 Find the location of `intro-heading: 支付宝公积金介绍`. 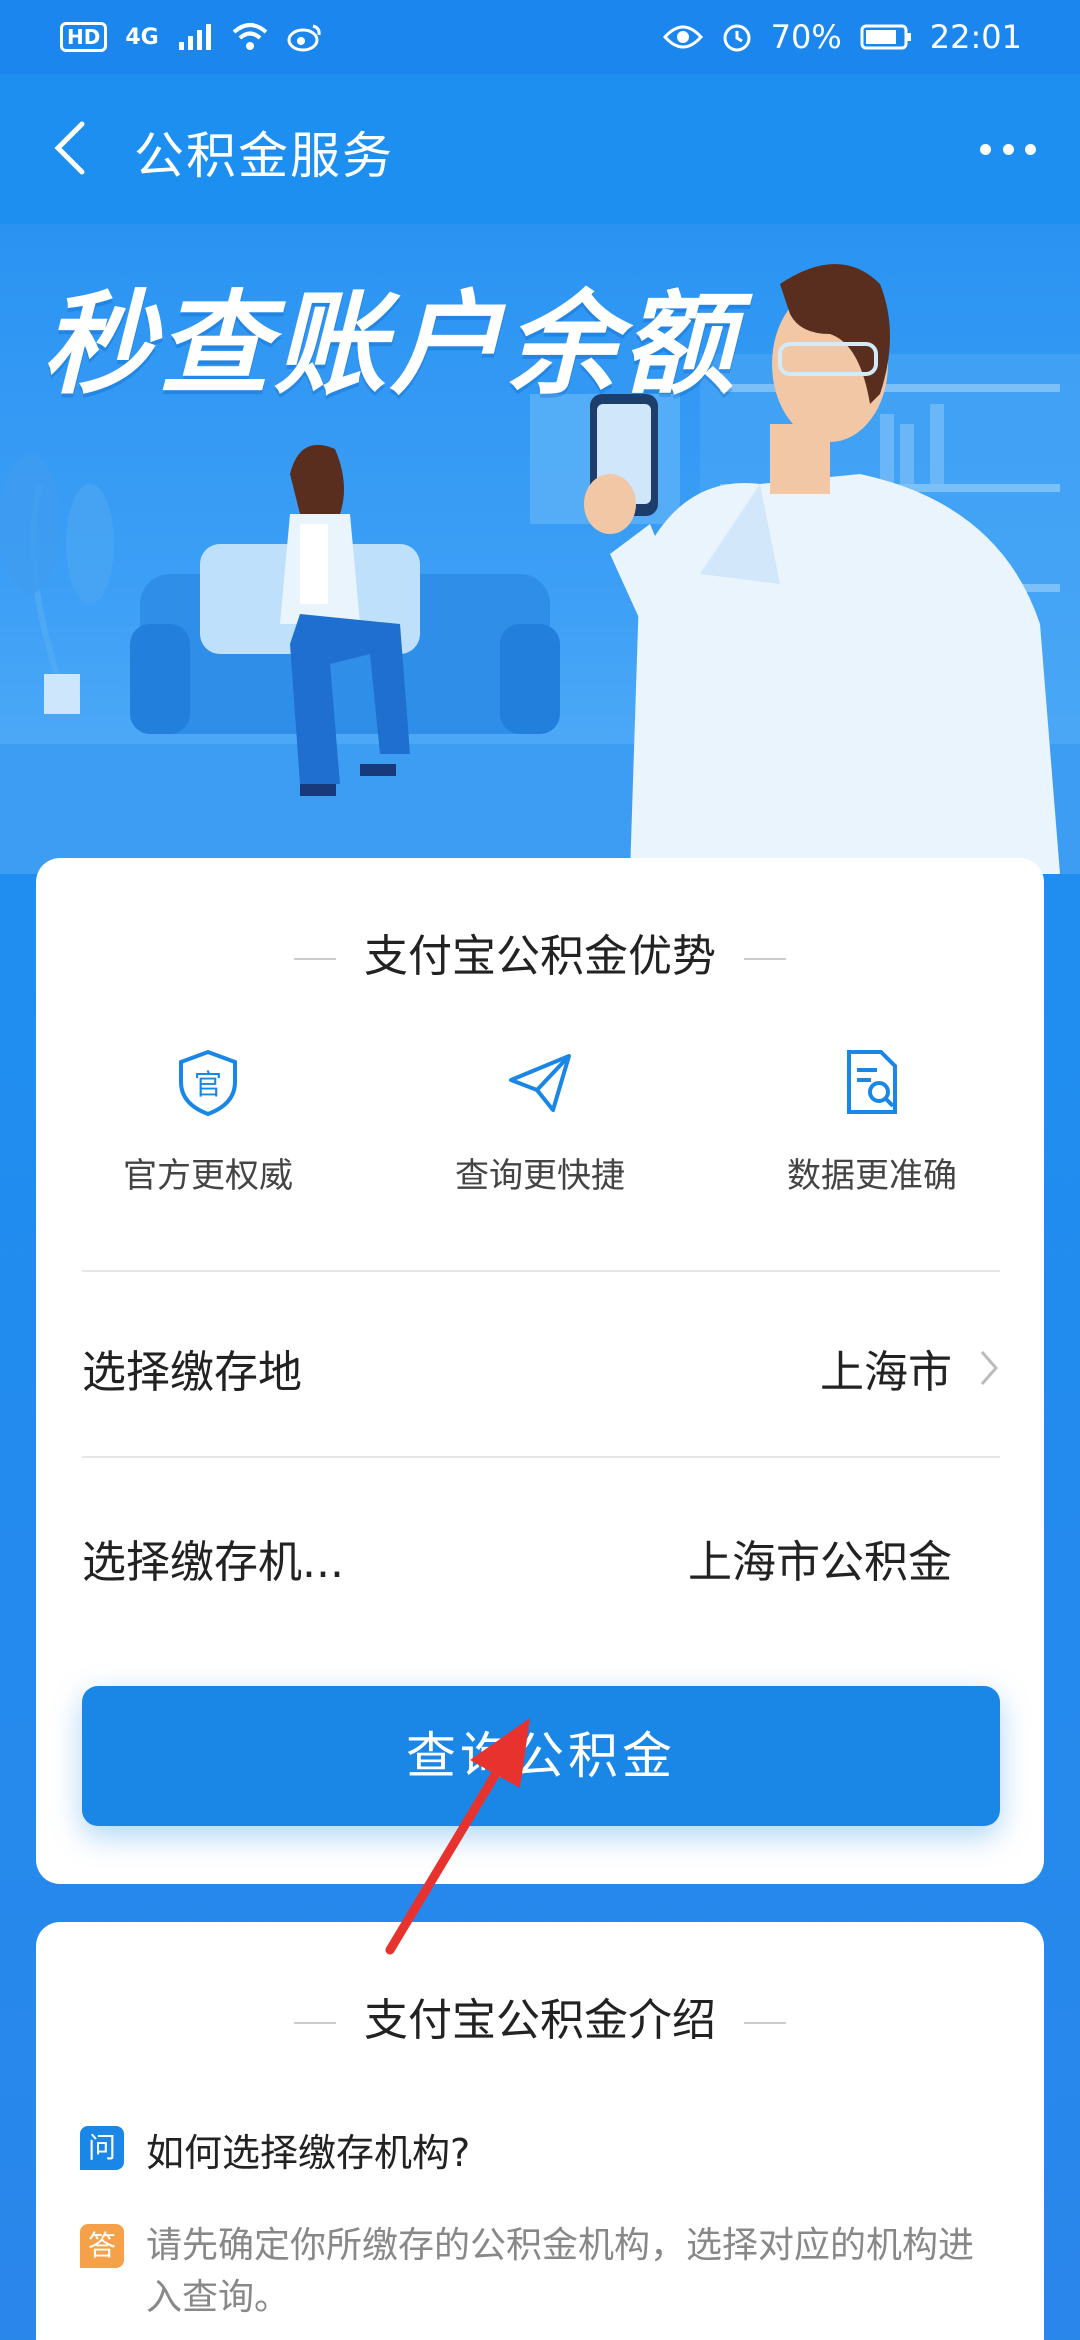

intro-heading: 支付宝公积金介绍 is located at coordinates (540, 2016).